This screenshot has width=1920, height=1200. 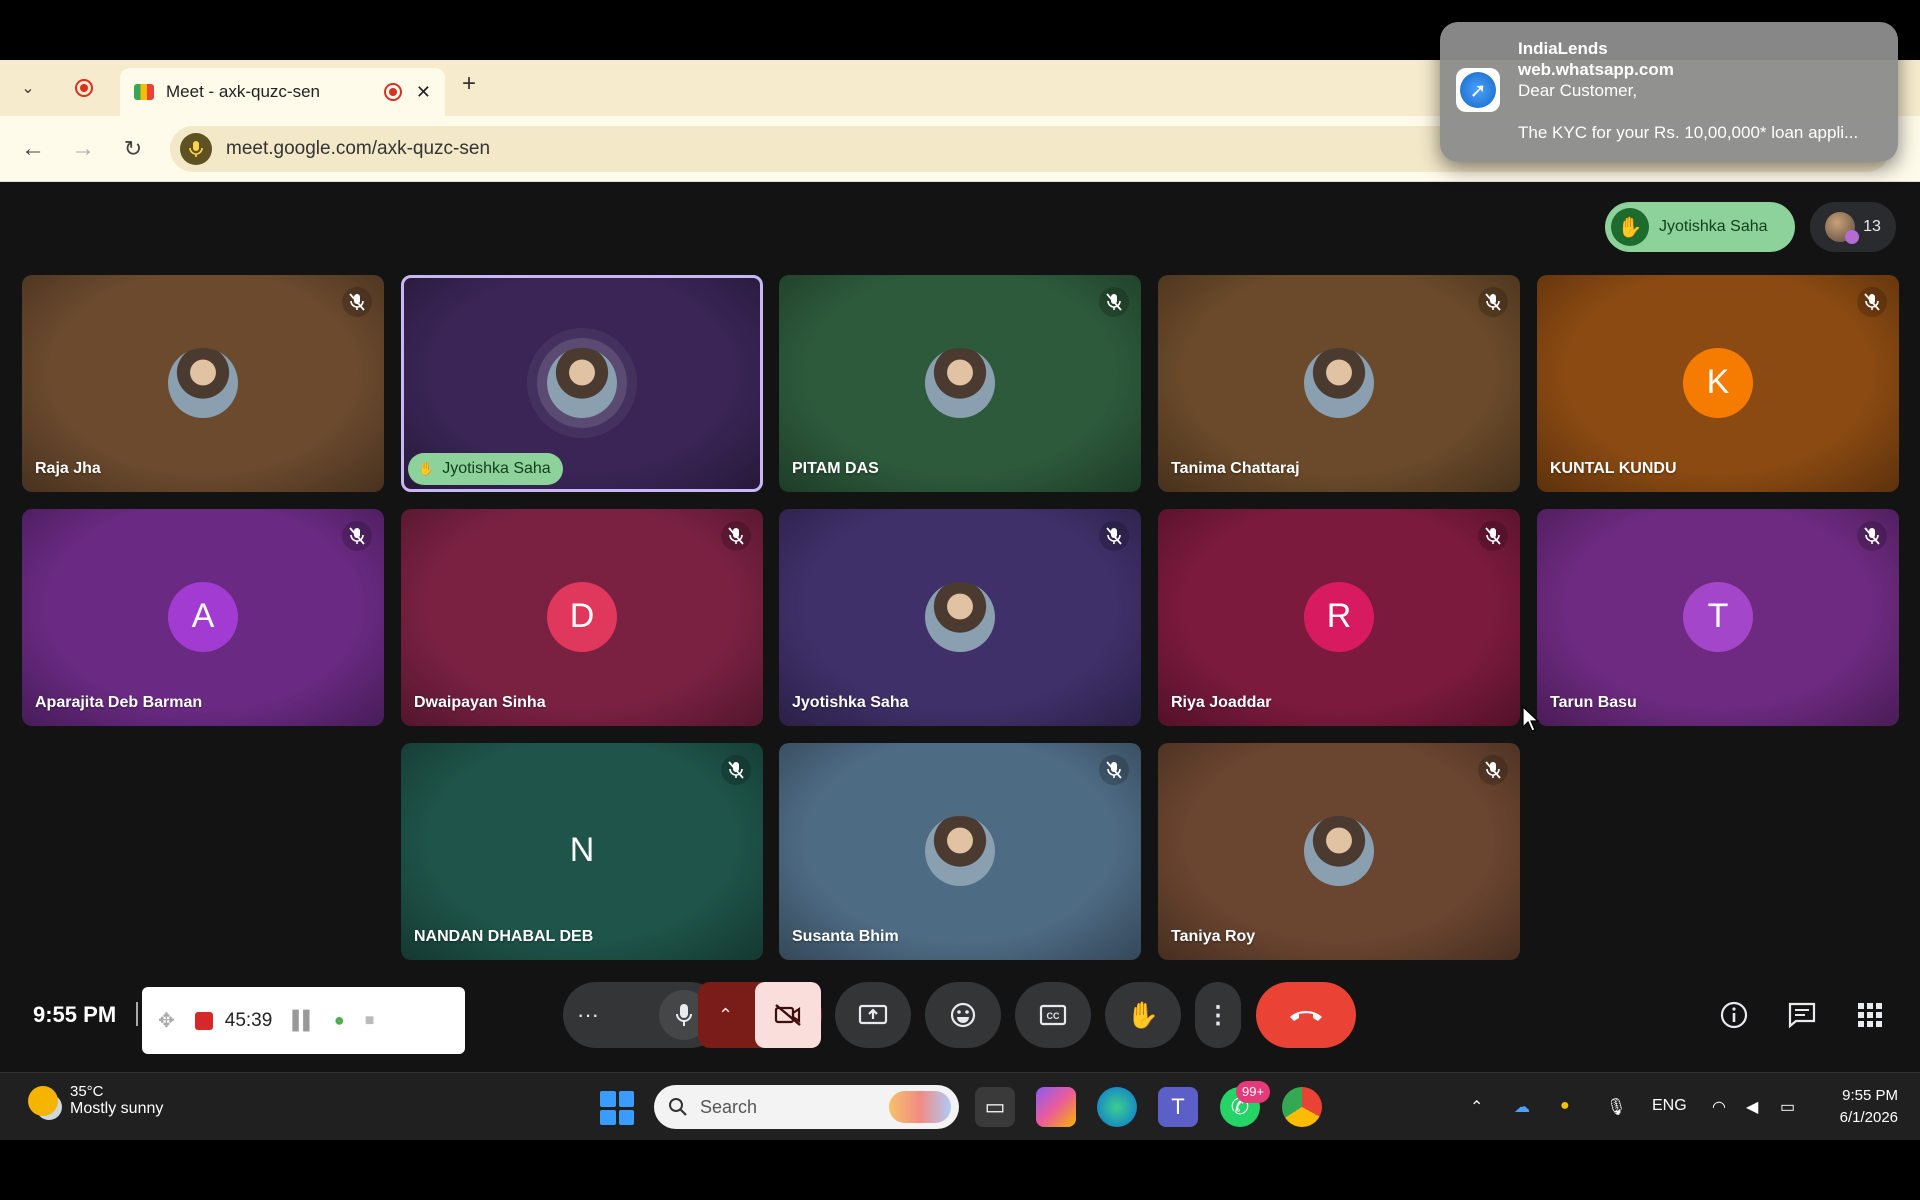 I want to click on pause-icon: ▌▌, so click(x=303, y=1020).